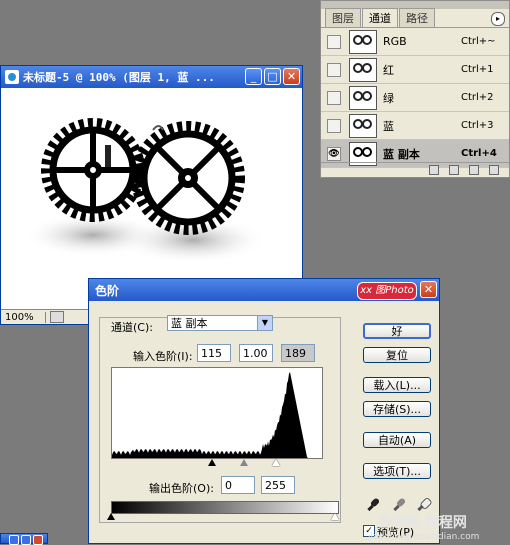 The width and height of the screenshot is (510, 545). I want to click on channel-select-value: 蓝 副本, so click(189, 323).